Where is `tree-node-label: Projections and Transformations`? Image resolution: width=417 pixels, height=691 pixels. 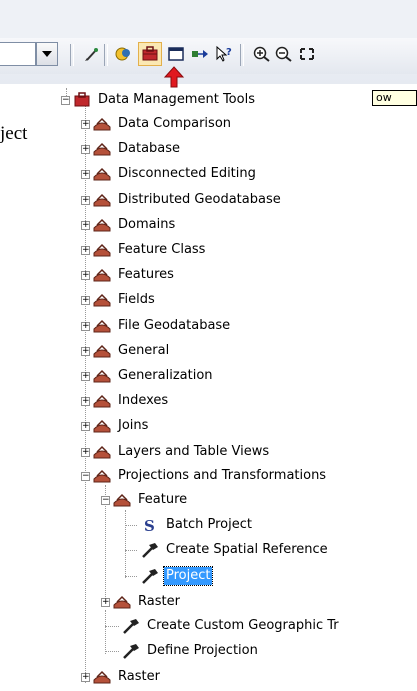 tree-node-label: Projections and Transformations is located at coordinates (222, 475).